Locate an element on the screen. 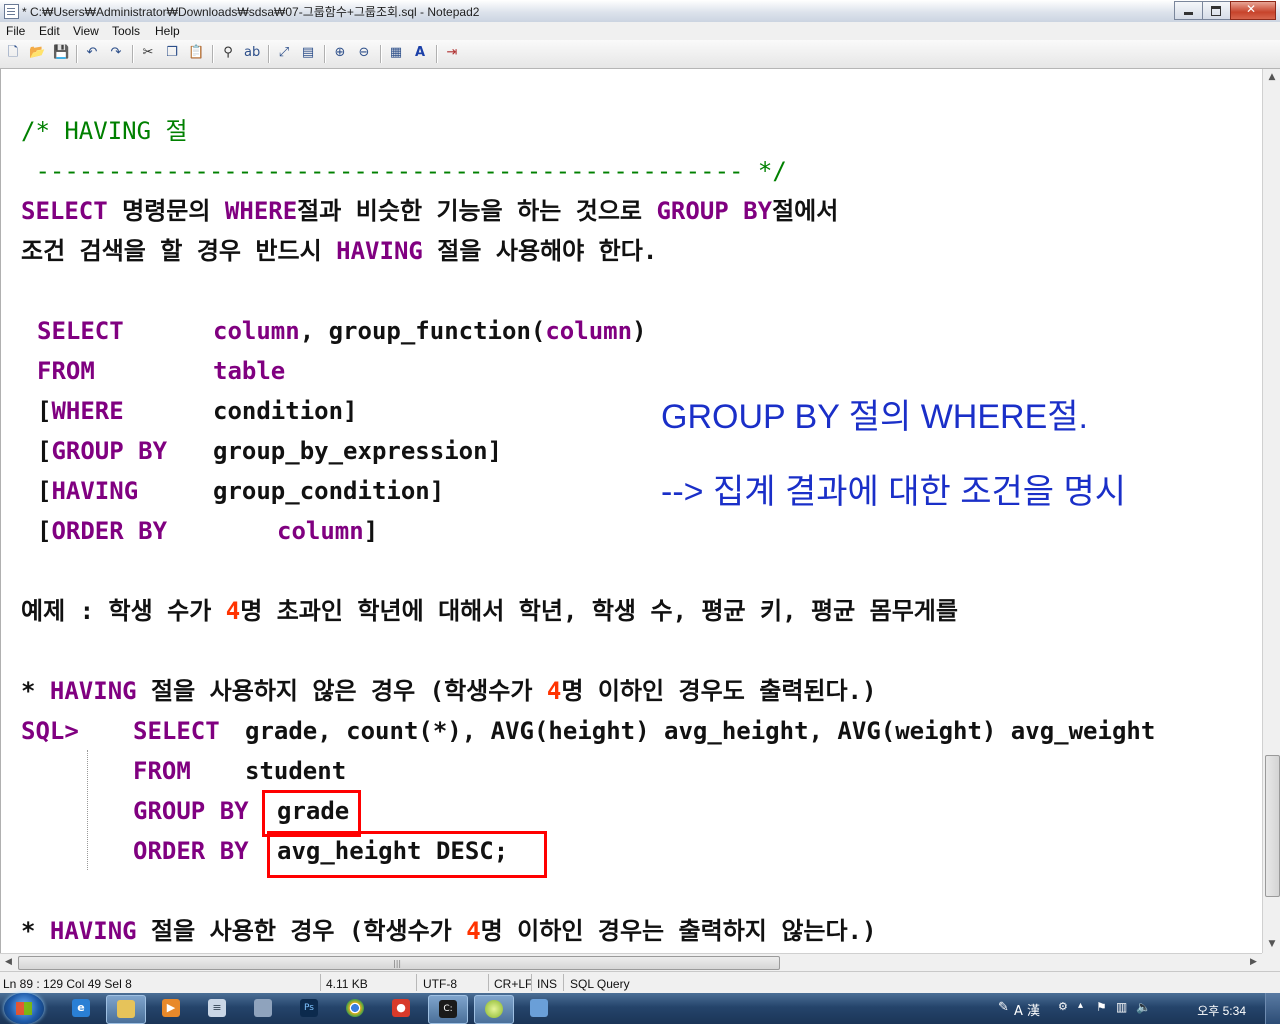 The height and width of the screenshot is (1024, 1280). redo-icon: ↷ is located at coordinates (116, 53).